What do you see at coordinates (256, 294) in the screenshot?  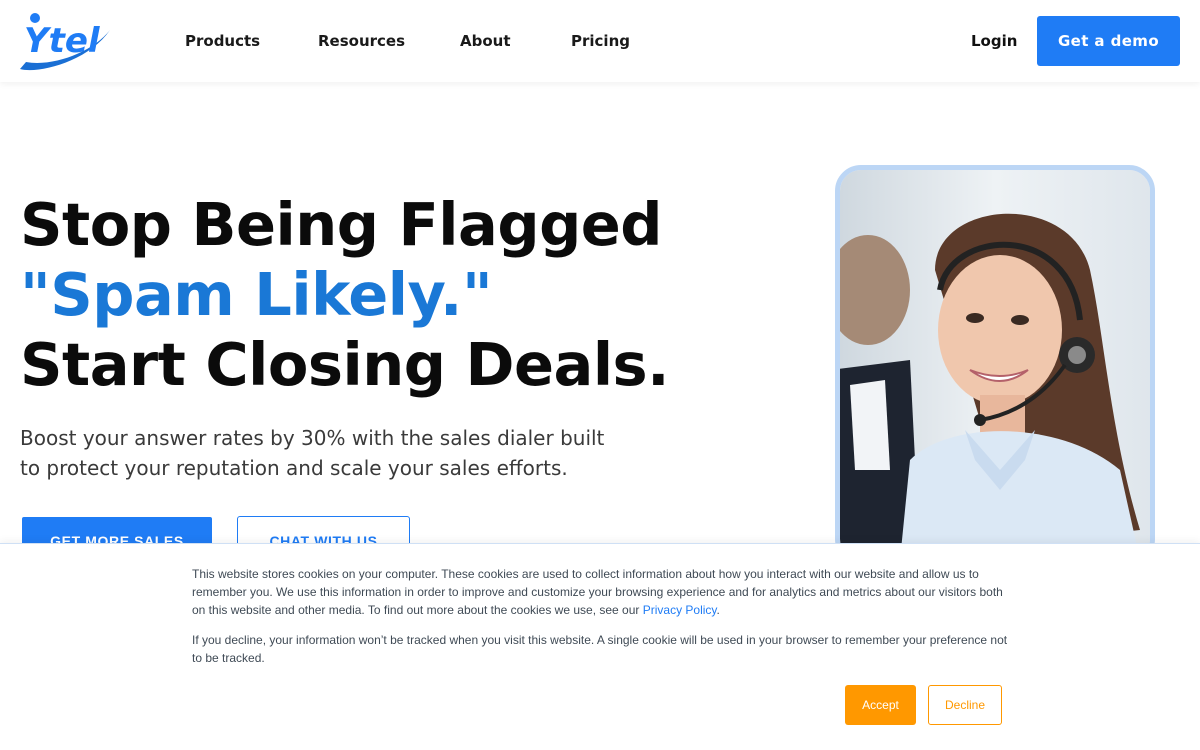 I see `headline-line-2: "Spam Likely."` at bounding box center [256, 294].